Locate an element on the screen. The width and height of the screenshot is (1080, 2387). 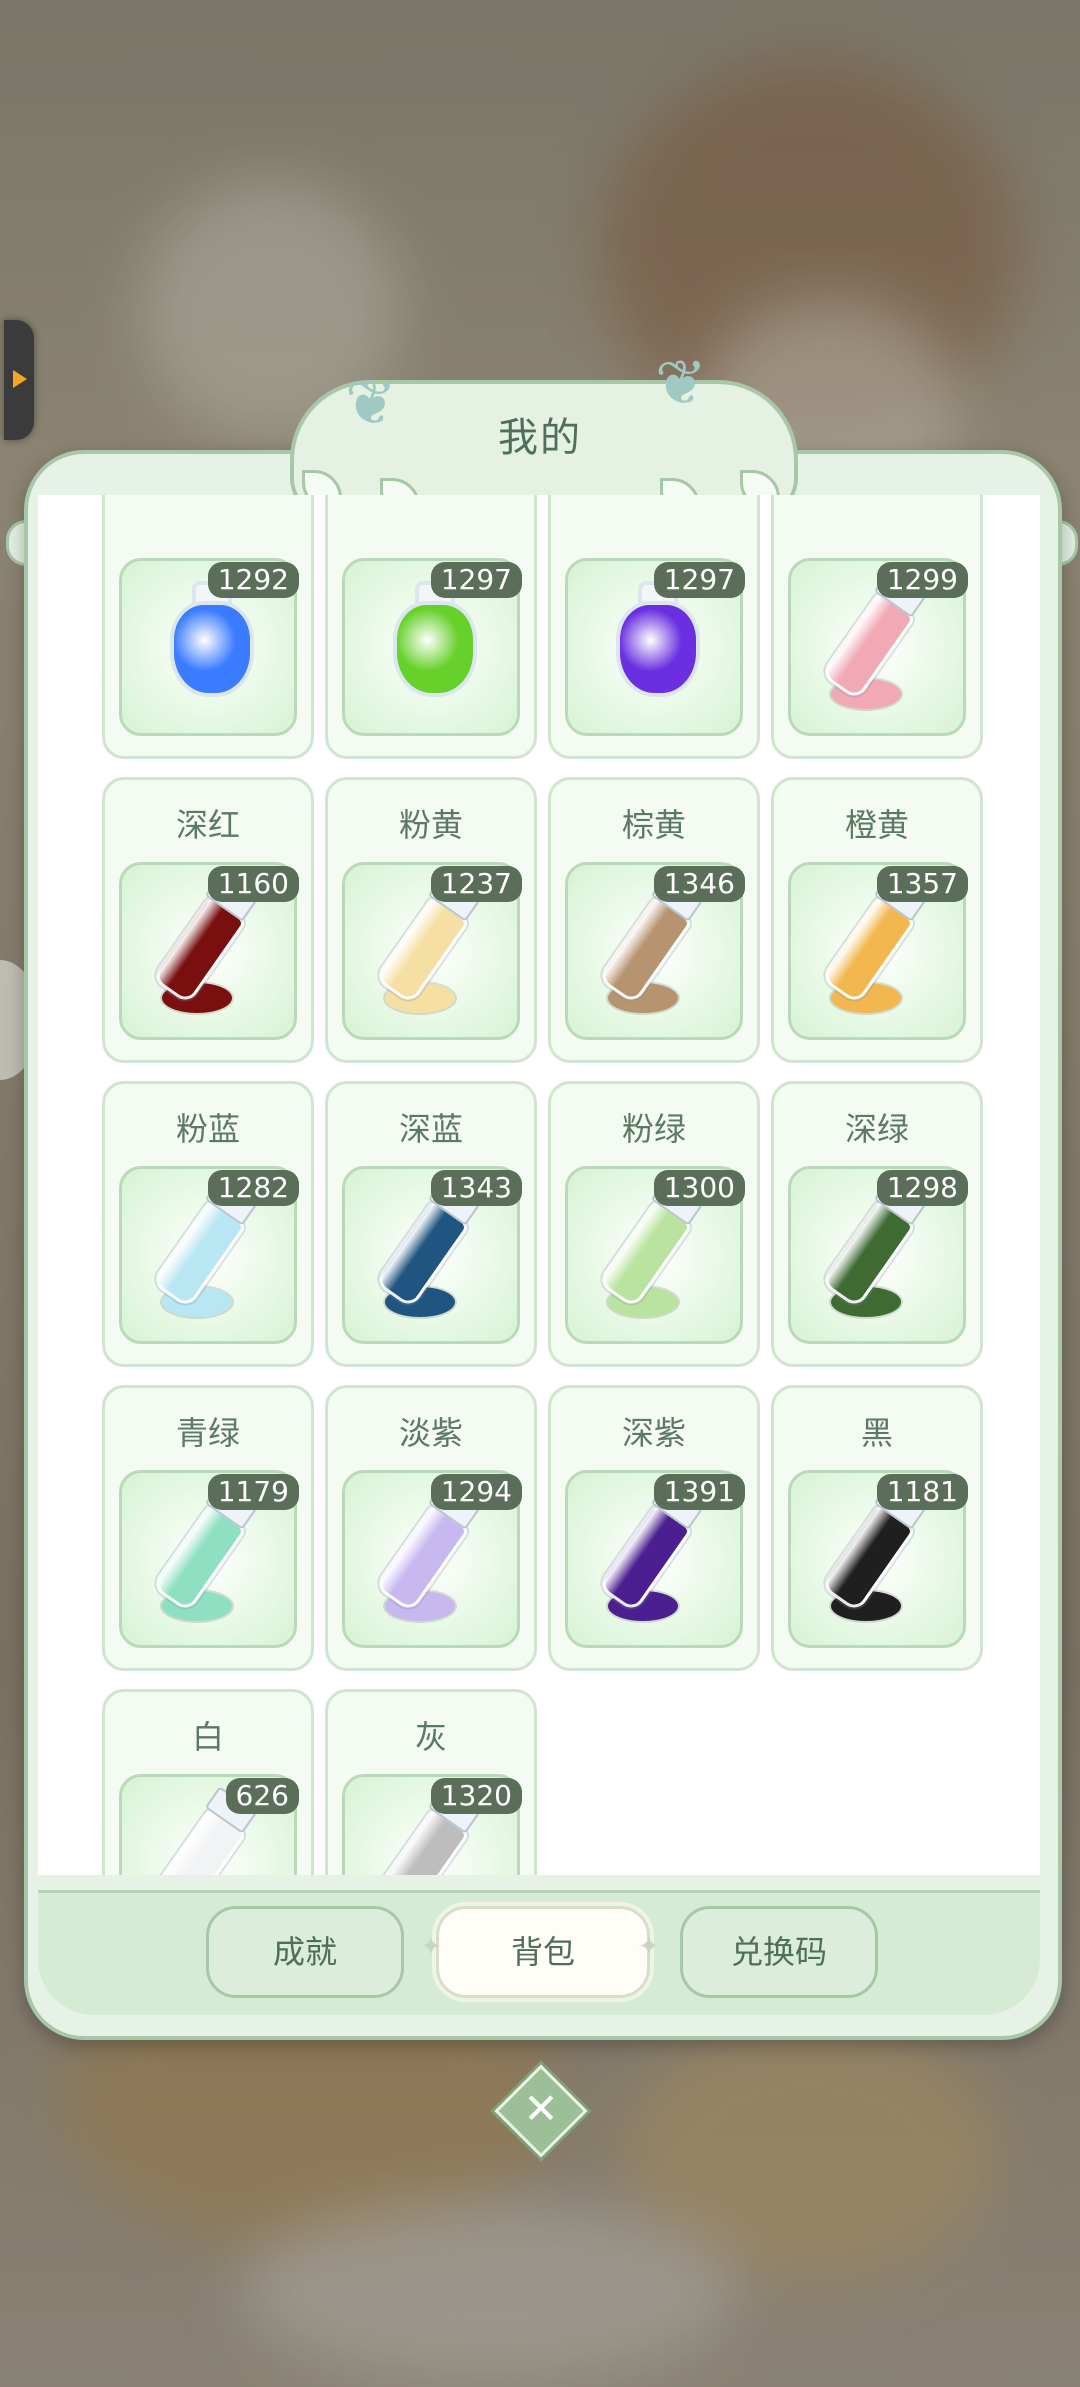
item-count-badge: 1320 is located at coordinates (476, 1796).